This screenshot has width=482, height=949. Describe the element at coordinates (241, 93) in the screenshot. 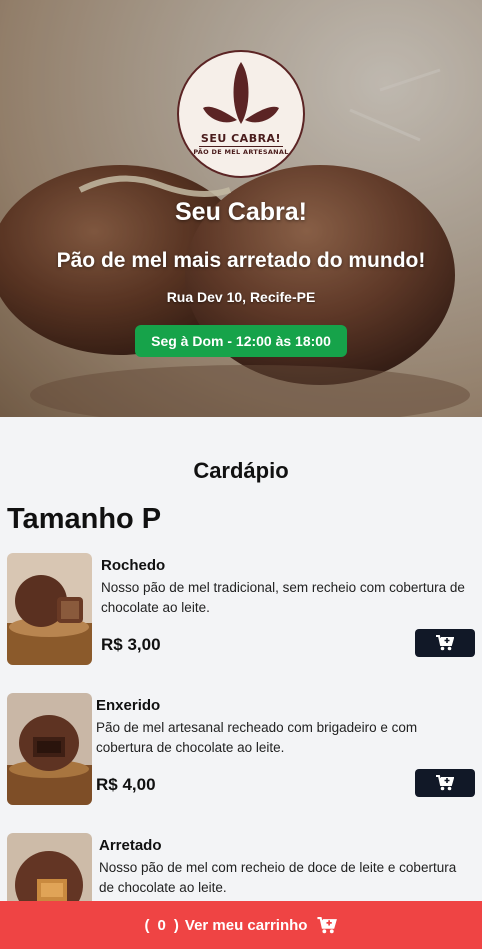

I see `leaf-logo-icon` at that location.